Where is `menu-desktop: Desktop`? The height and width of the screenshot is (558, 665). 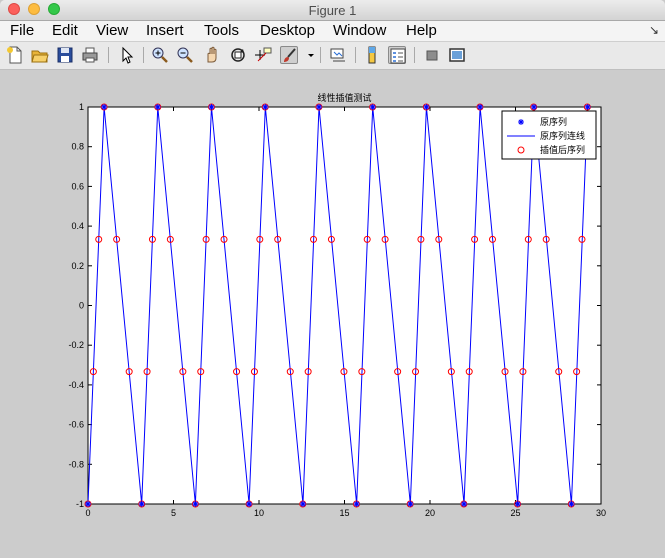 menu-desktop: Desktop is located at coordinates (287, 30).